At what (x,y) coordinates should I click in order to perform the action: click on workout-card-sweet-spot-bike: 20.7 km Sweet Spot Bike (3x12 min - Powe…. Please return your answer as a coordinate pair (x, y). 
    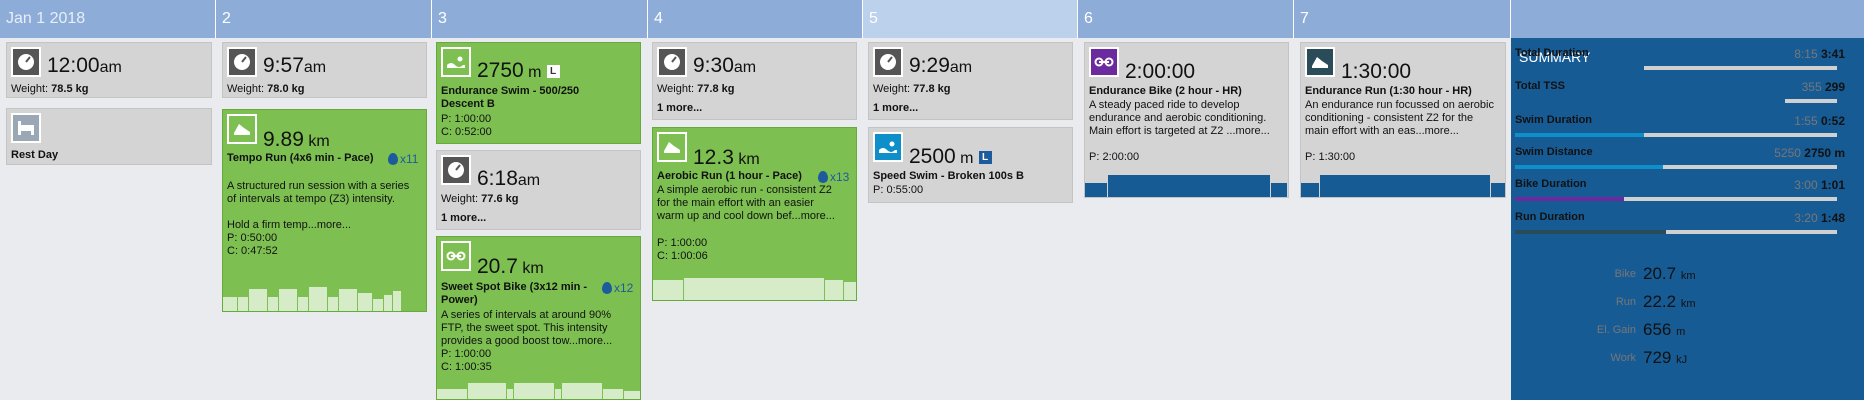
    Looking at the image, I should click on (538, 318).